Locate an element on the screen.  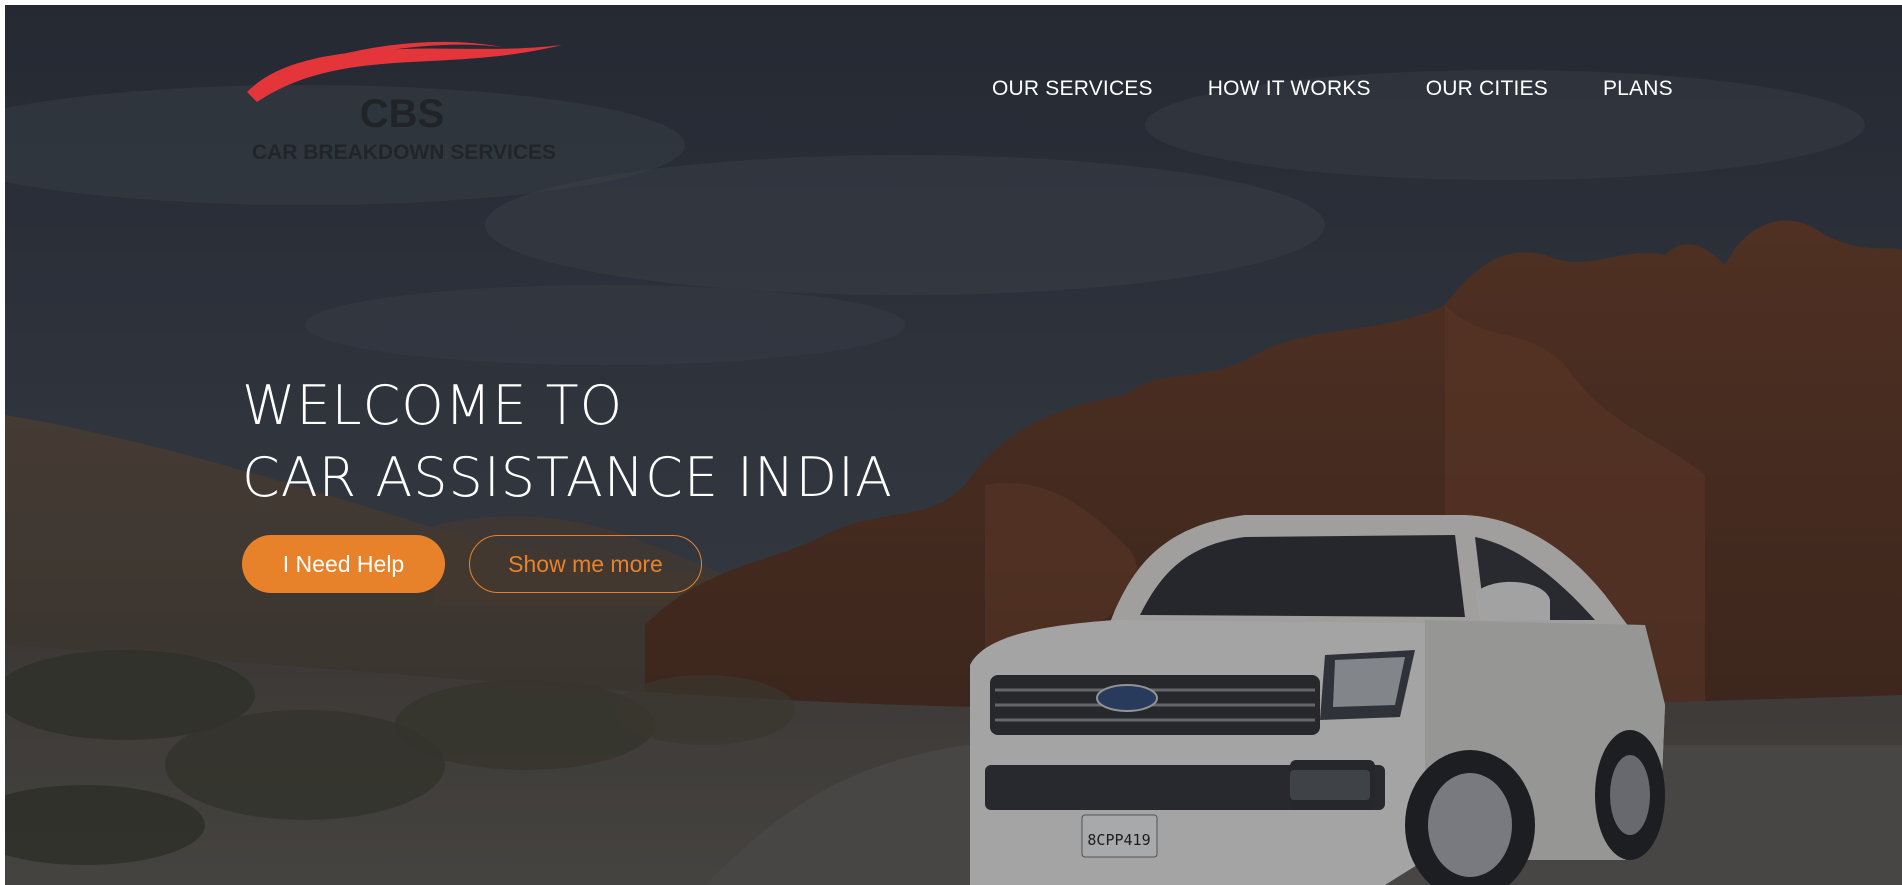
logo-tagline: CAR BREAKDOWN SERVICES is located at coordinates (404, 152).